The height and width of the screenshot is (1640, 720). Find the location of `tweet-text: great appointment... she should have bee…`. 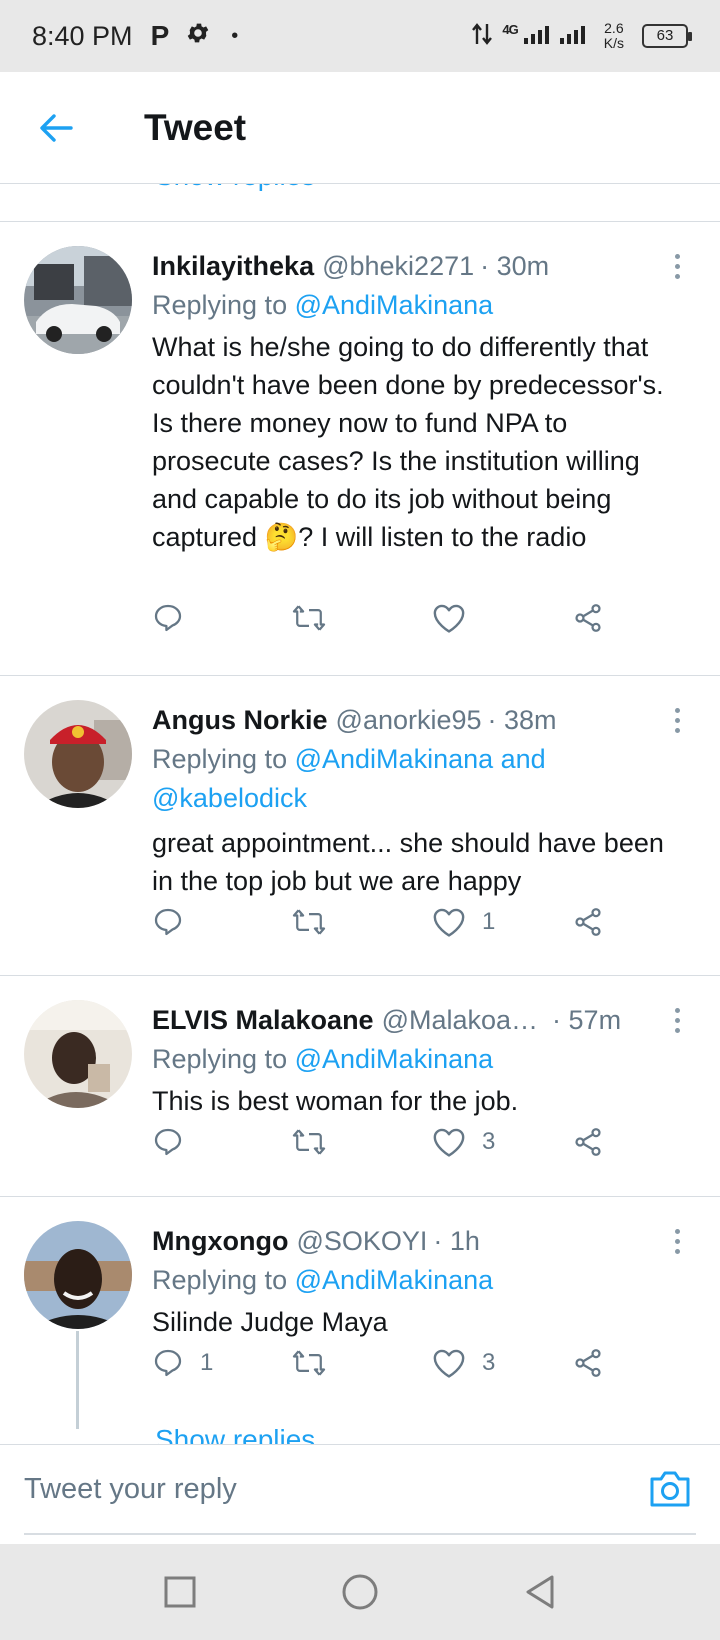

tweet-text: great appointment... she should have bee… is located at coordinates (408, 862).